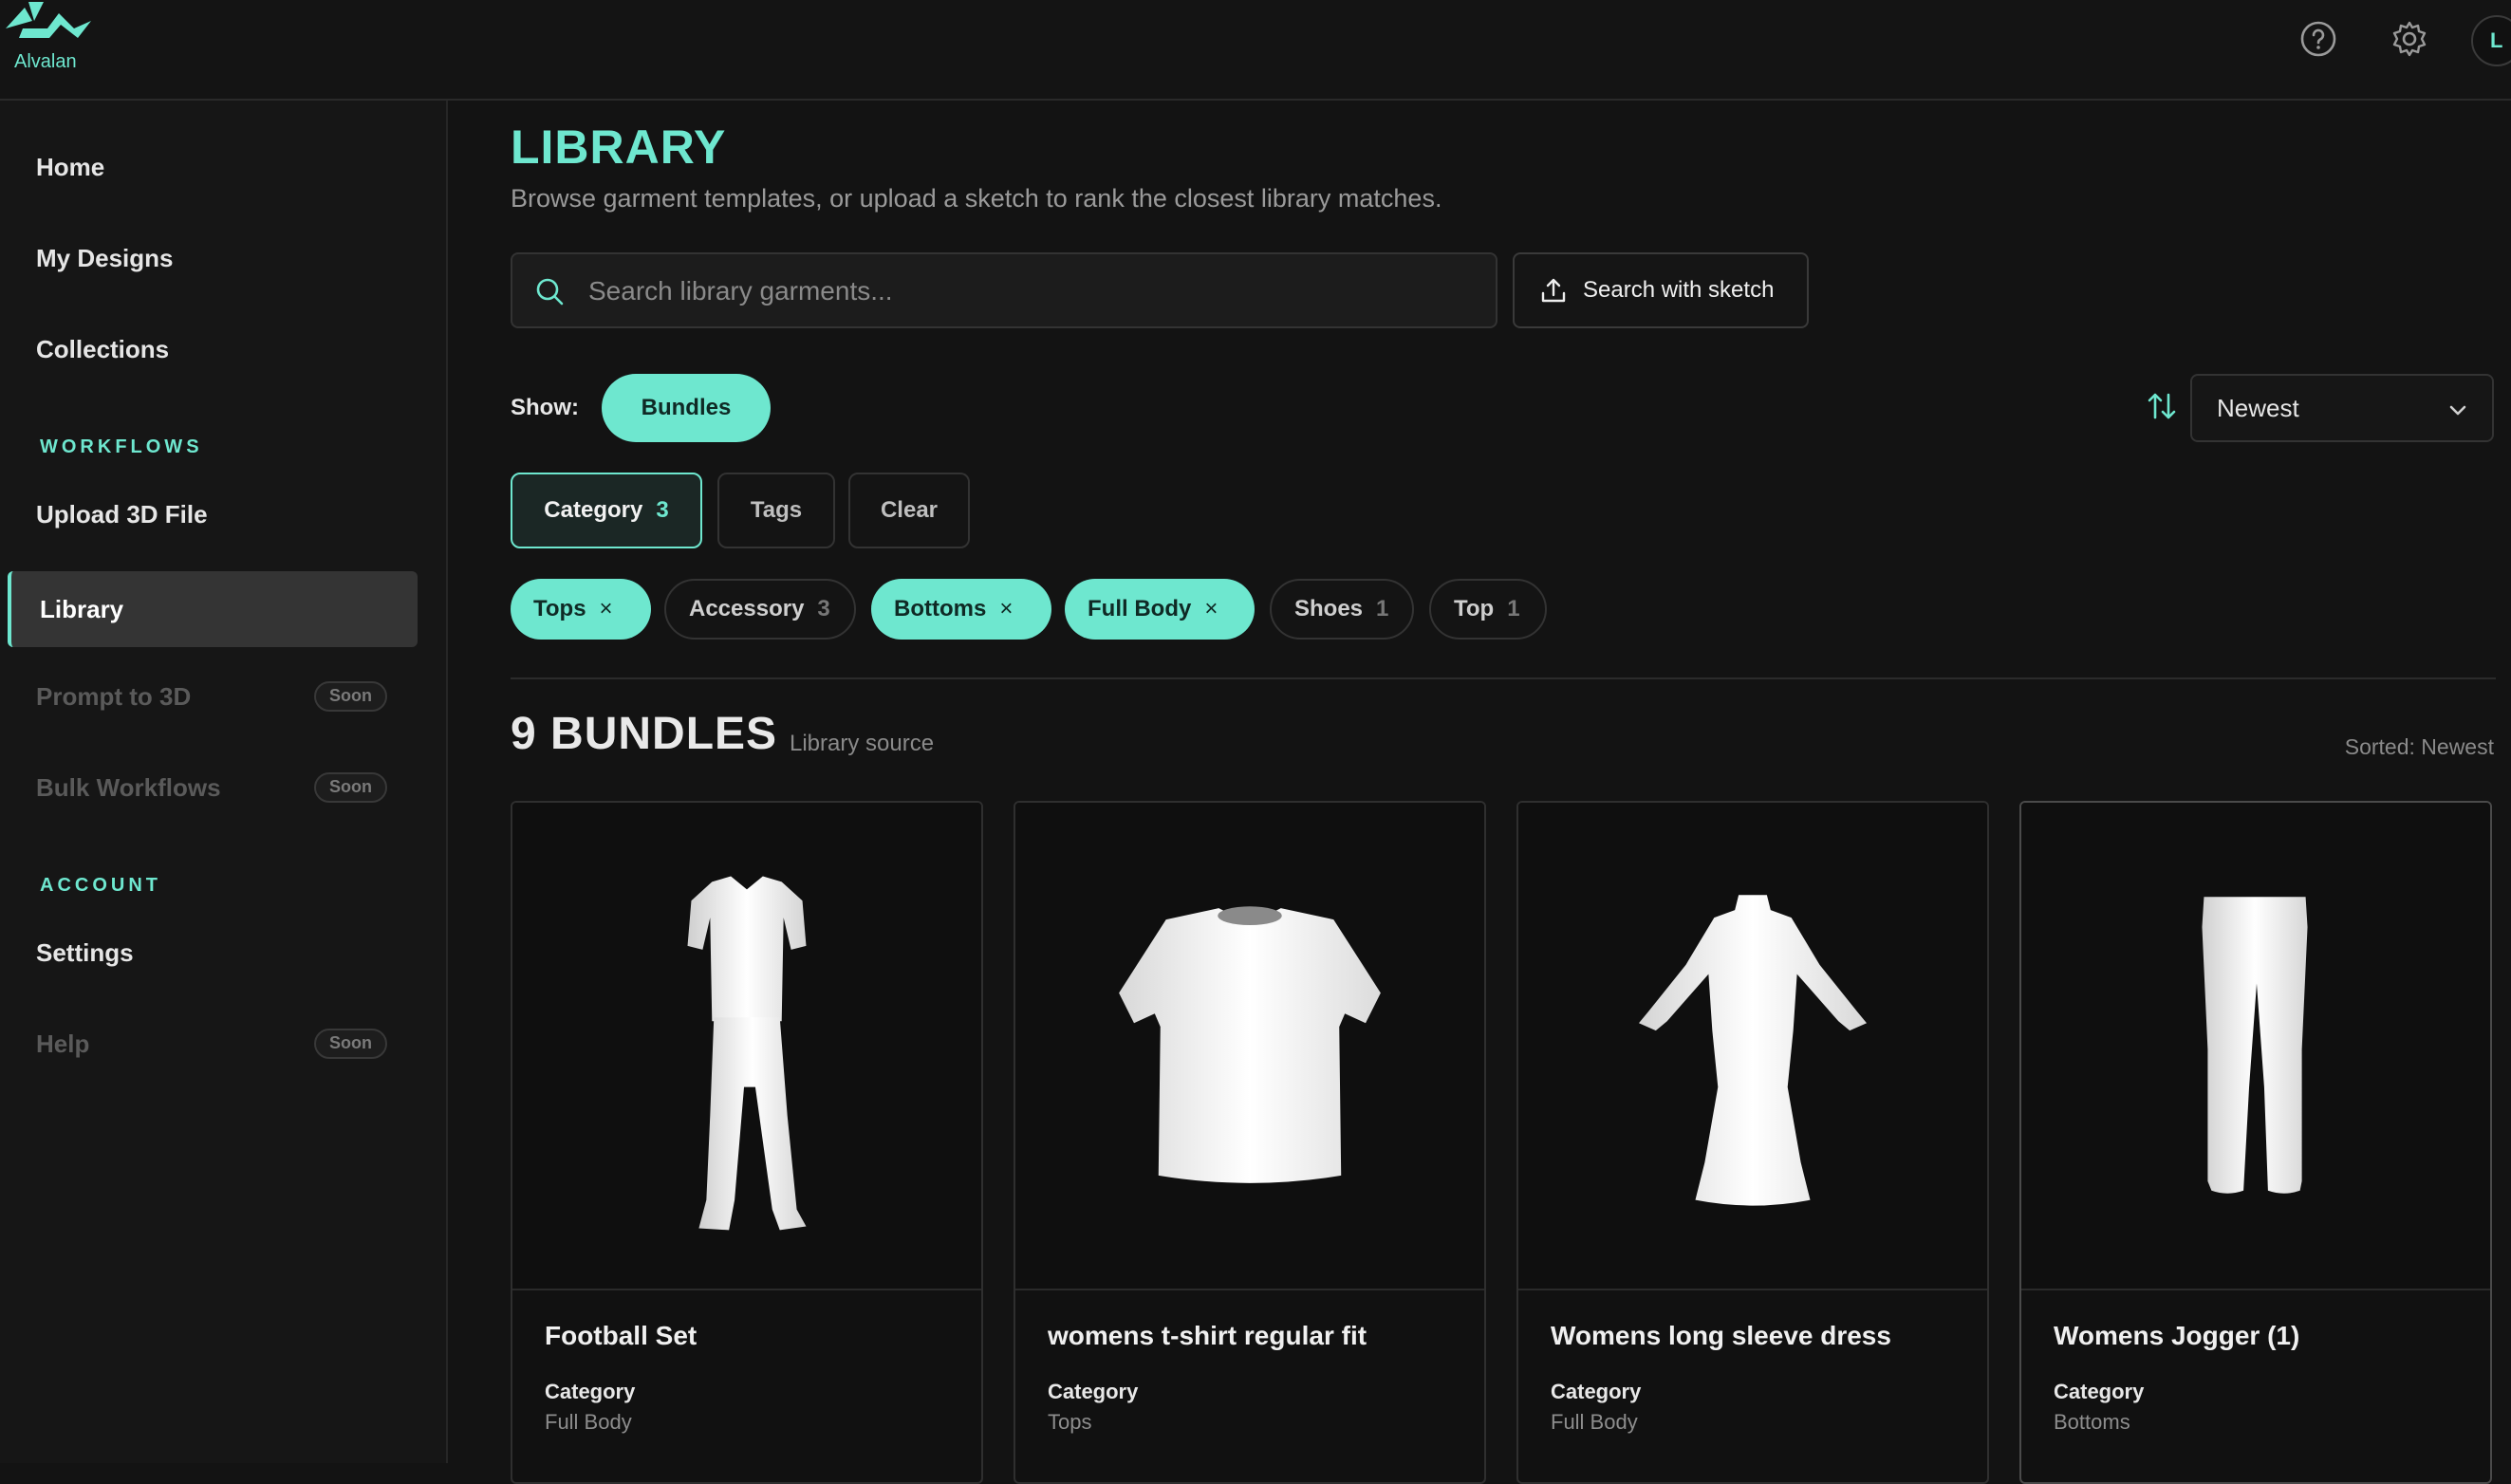  What do you see at coordinates (2457, 411) in the screenshot?
I see `chevron-down-icon` at bounding box center [2457, 411].